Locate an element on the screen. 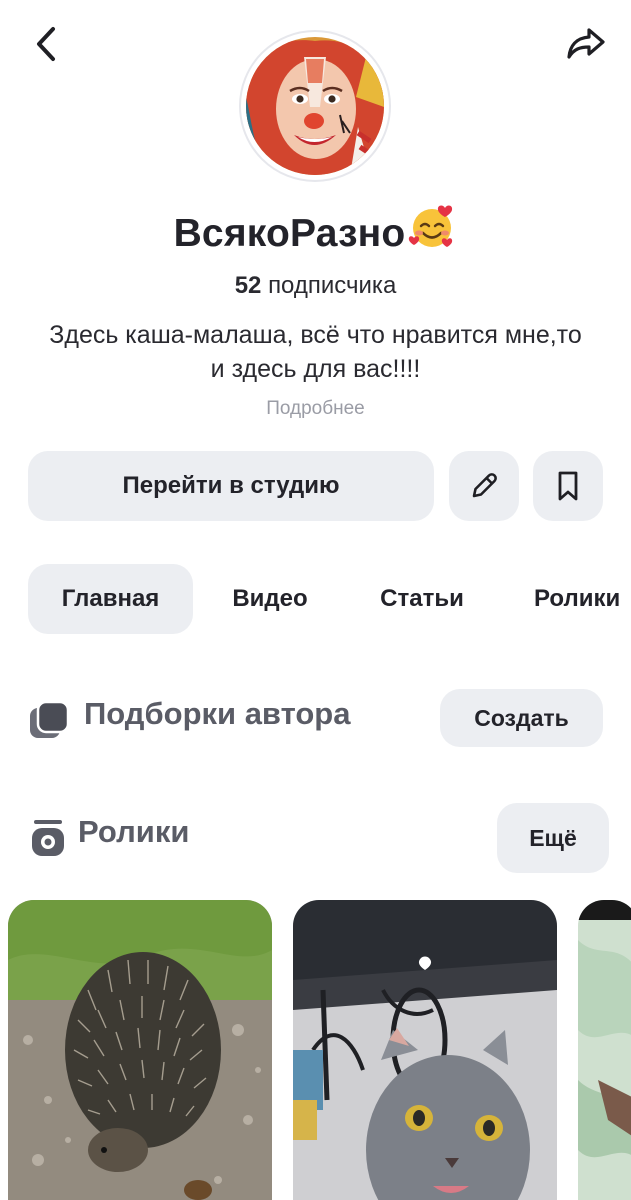 This screenshot has height=1200, width=631. reel-card-hedgehog is located at coordinates (140, 1050).